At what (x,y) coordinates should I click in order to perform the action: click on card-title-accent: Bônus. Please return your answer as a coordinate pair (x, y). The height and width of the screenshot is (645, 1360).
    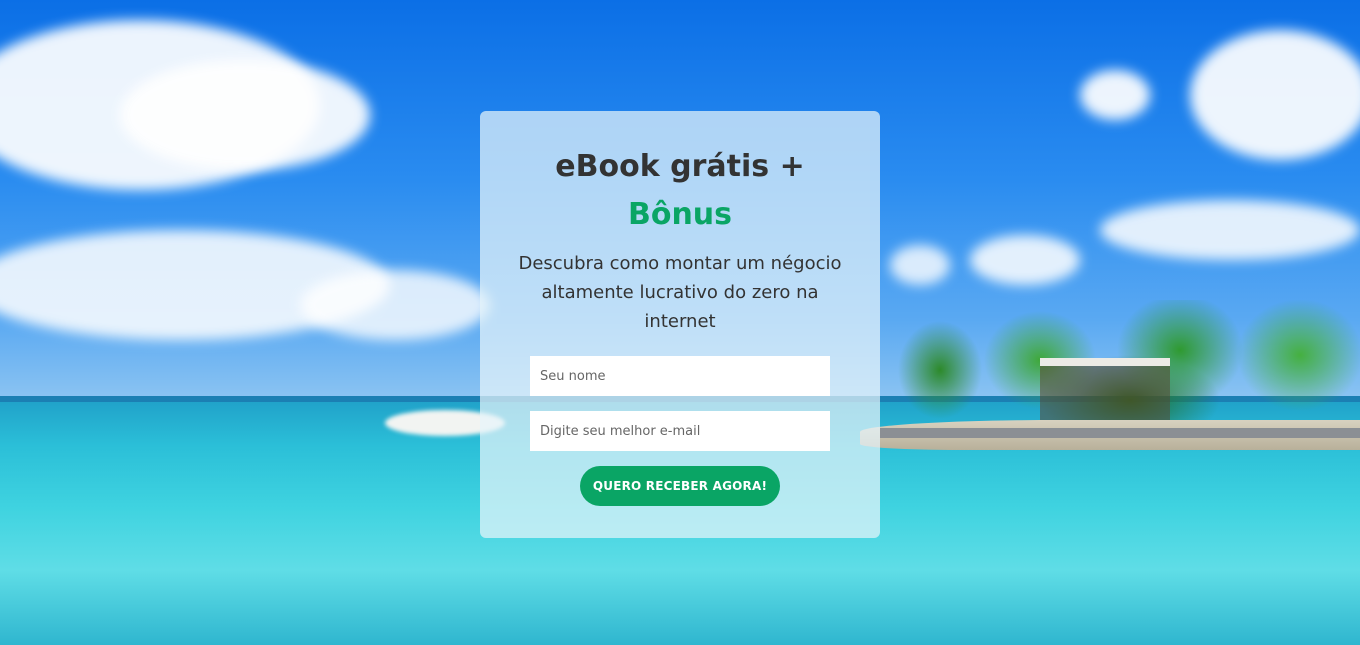
    Looking at the image, I should click on (680, 214).